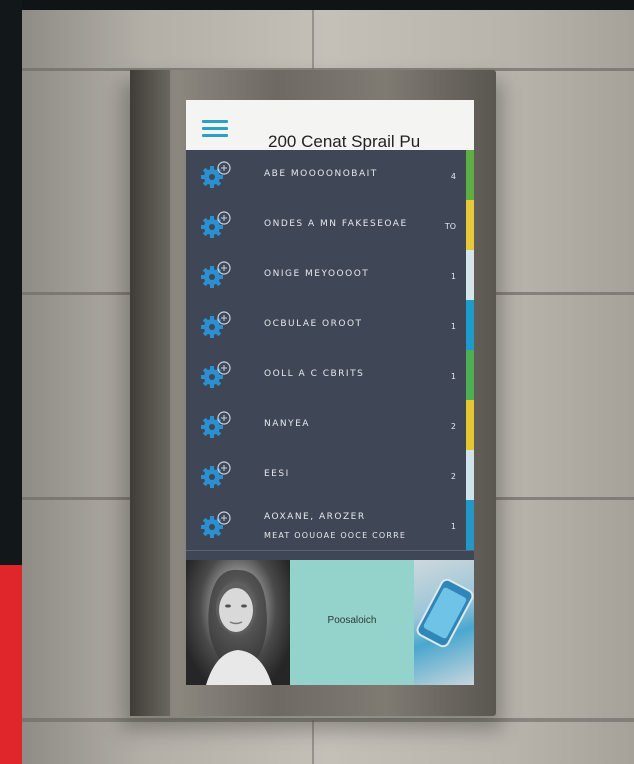 The height and width of the screenshot is (764, 634). I want to click on screen-header: 200 Cenat Sprail Pu, so click(330, 127).